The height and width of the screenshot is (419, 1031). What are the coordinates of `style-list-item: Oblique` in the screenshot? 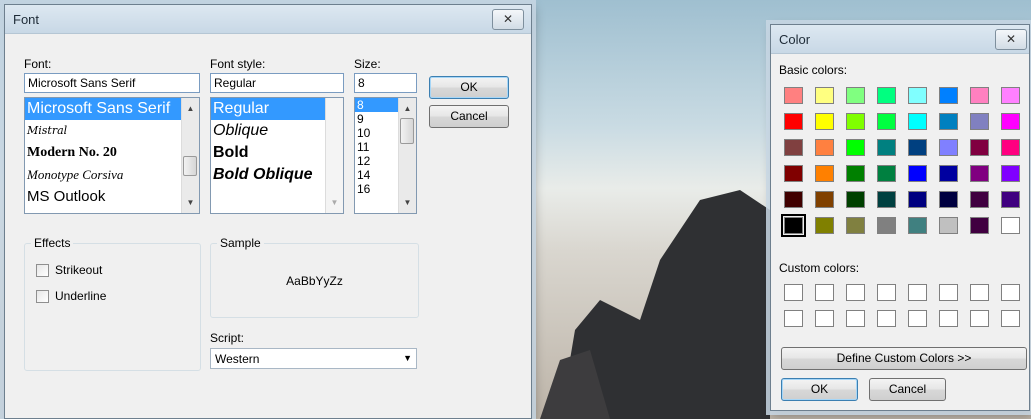 It's located at (277, 131).